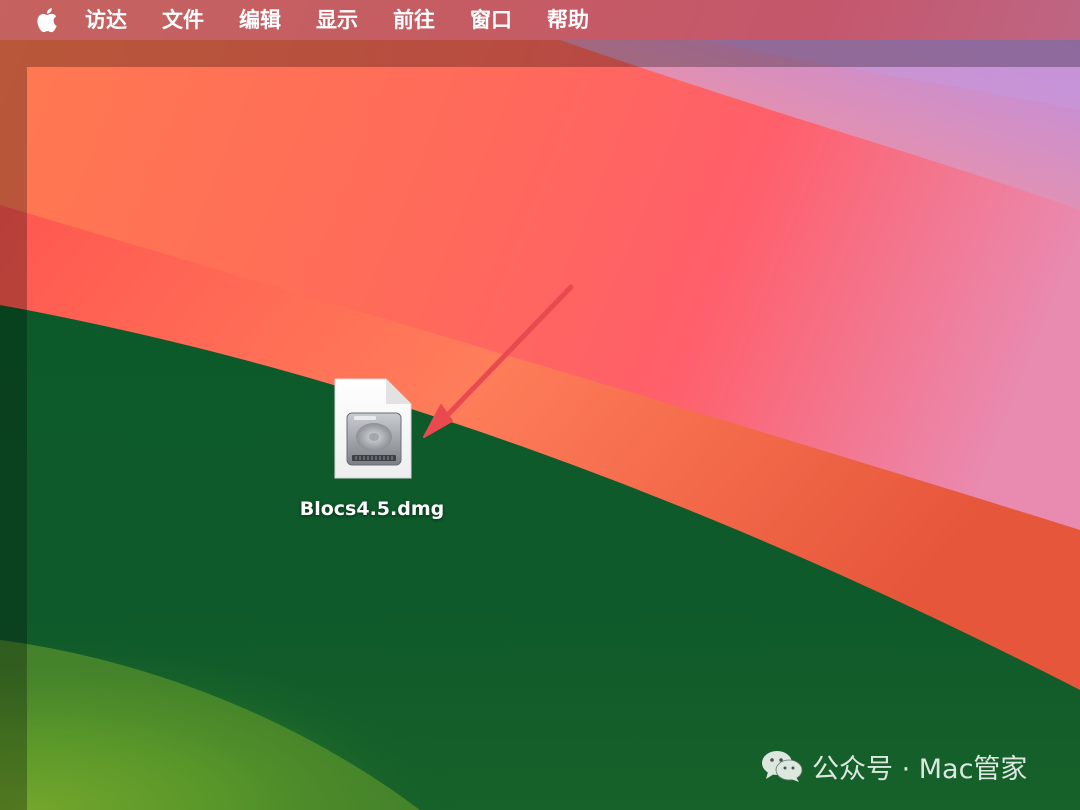  I want to click on menu-file: 文件, so click(183, 20).